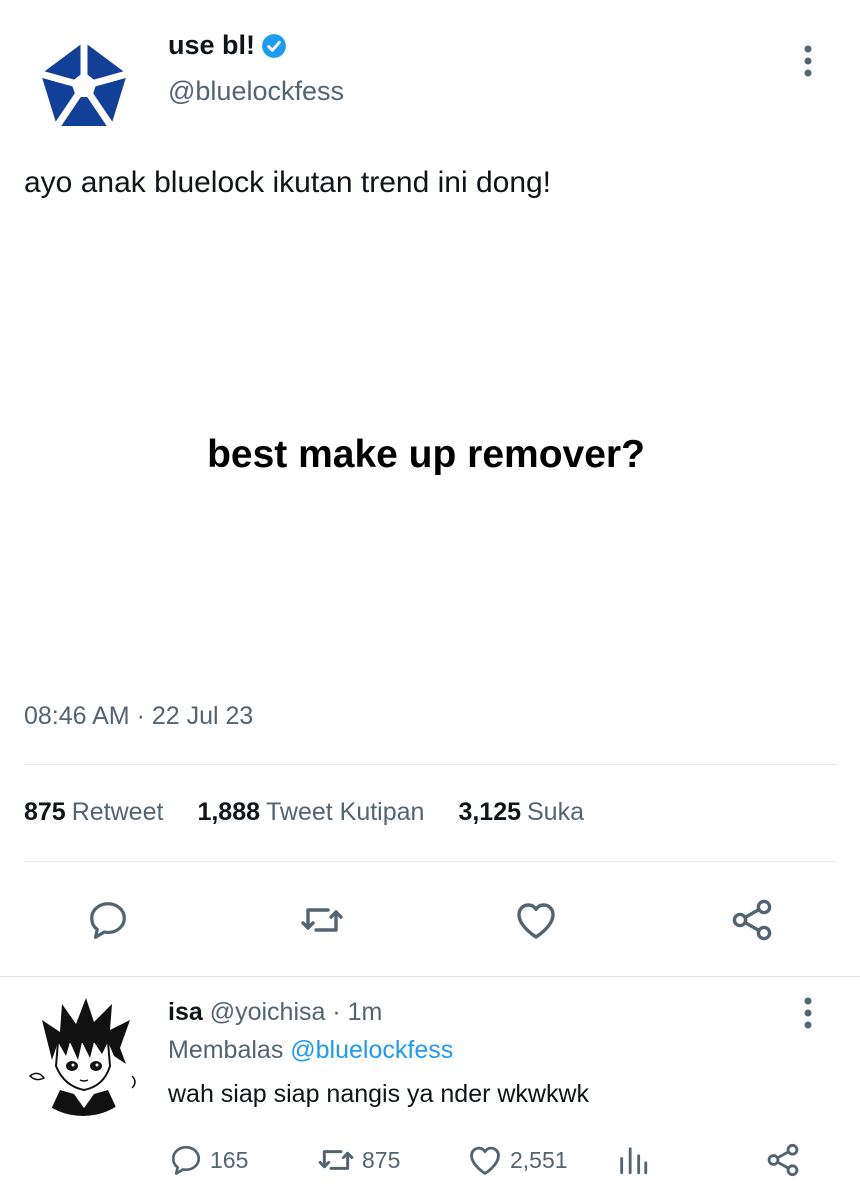 This screenshot has height=1200, width=860. What do you see at coordinates (256, 91) in the screenshot?
I see `author-handle: @bluelockfess` at bounding box center [256, 91].